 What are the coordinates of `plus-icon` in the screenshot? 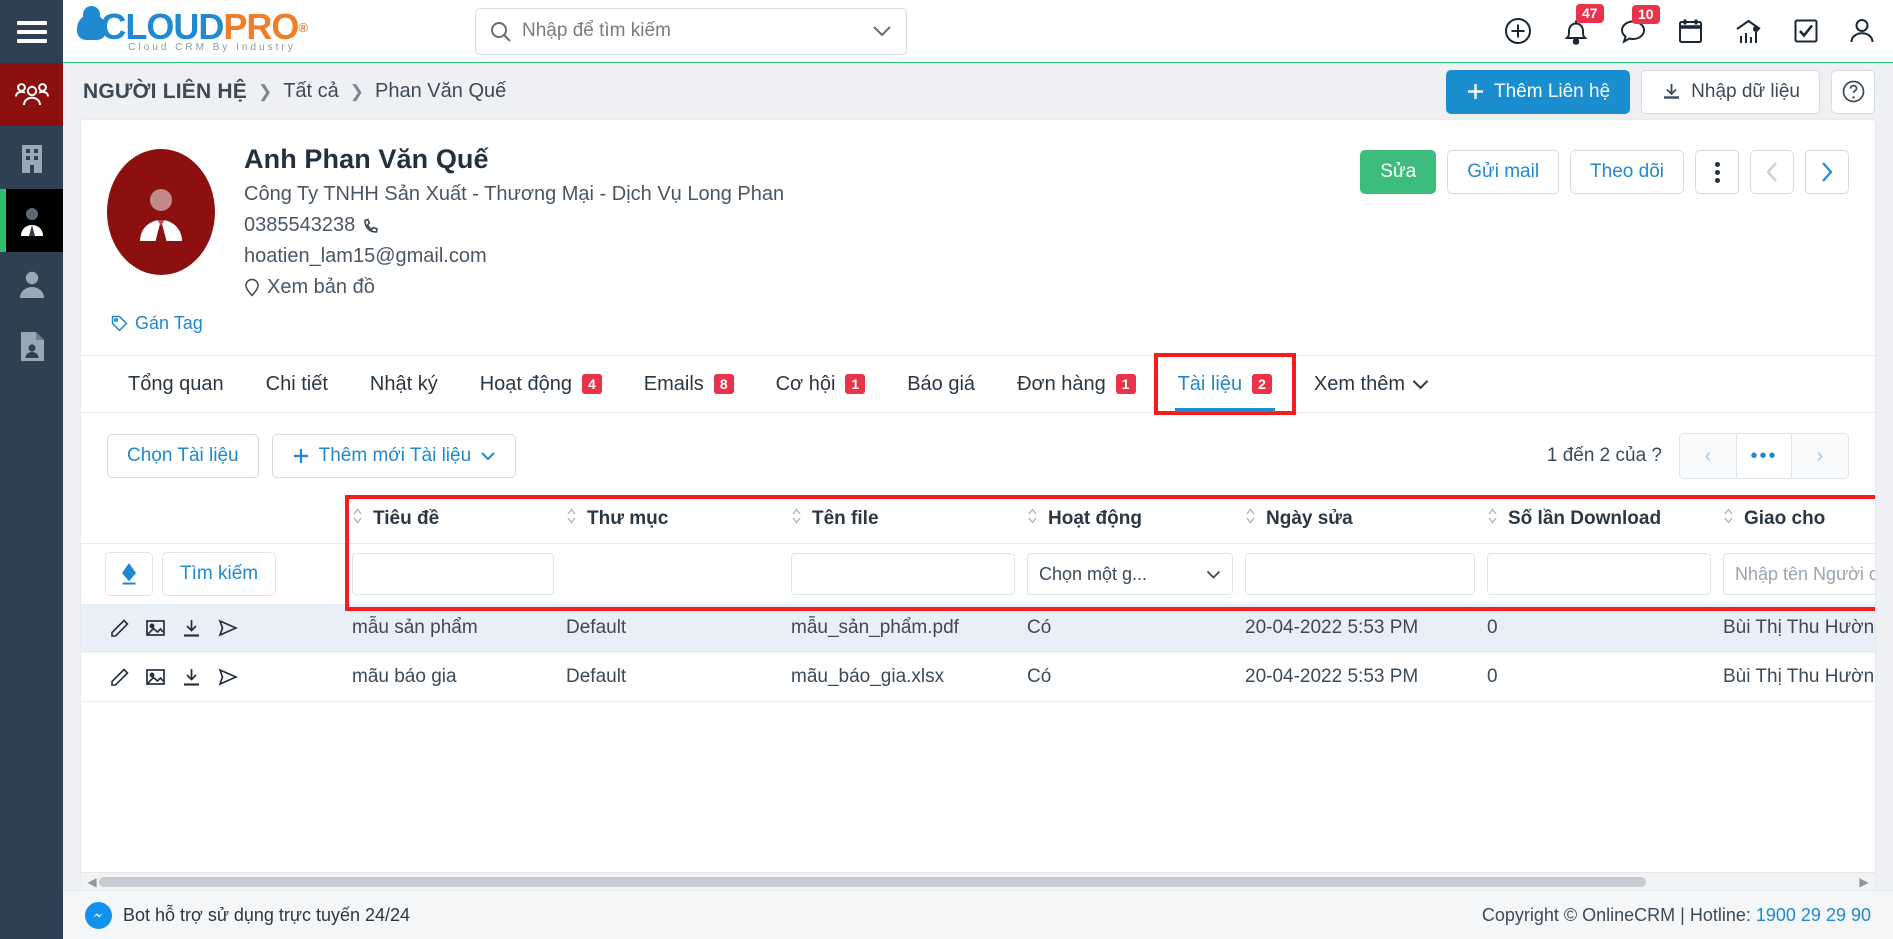 It's located at (1475, 91).